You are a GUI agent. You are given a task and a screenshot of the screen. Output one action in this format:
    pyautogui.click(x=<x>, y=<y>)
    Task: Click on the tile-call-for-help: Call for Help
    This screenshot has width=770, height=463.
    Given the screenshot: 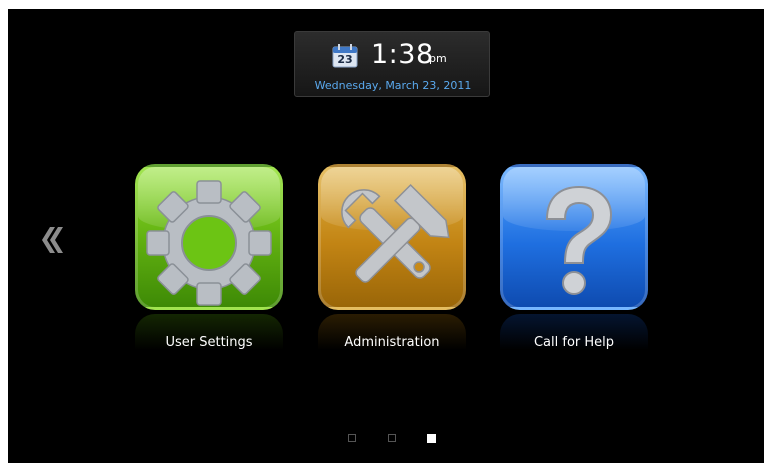 What is the action you would take?
    pyautogui.click(x=574, y=259)
    